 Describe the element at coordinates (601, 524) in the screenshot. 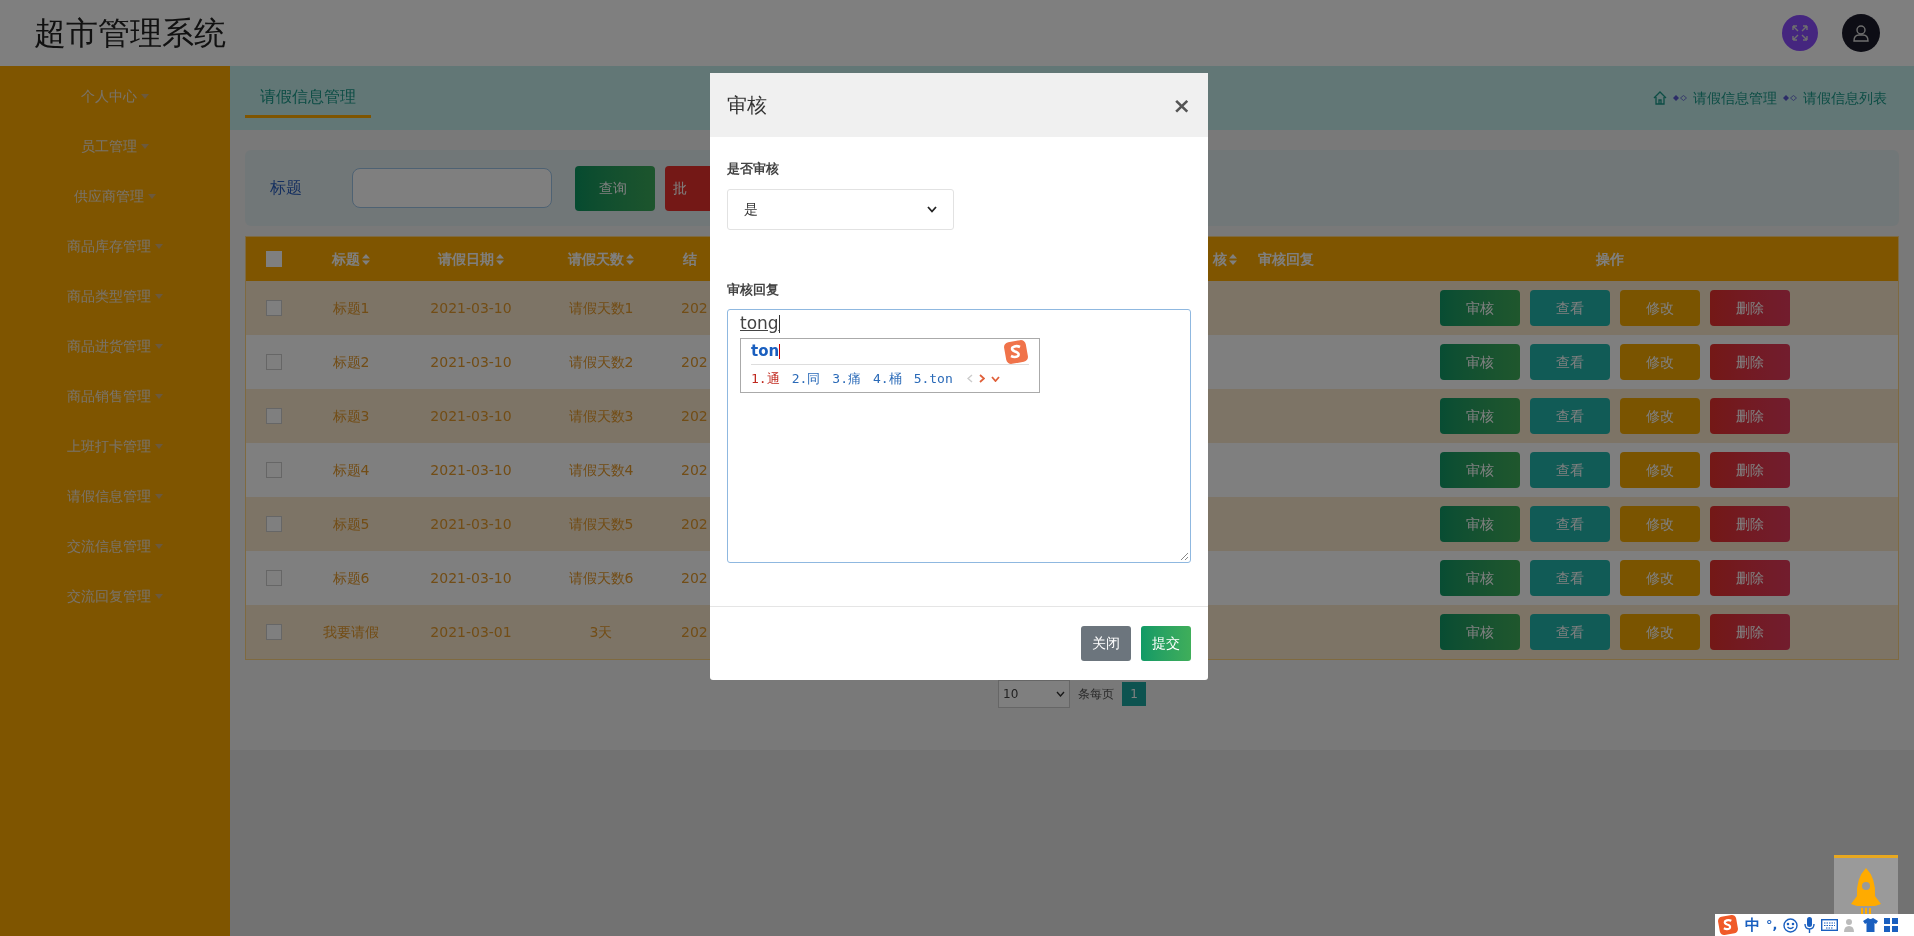

I see `table-cell-text: 请假天数5` at that location.